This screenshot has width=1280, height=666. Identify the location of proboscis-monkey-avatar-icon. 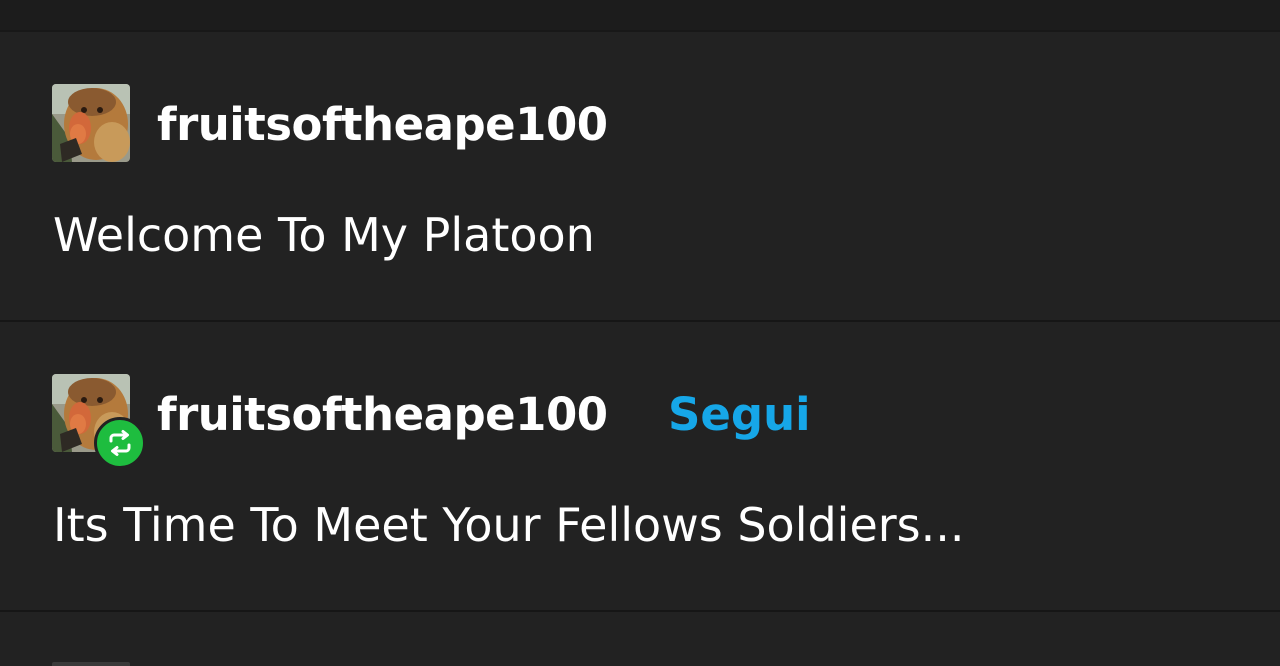
(91, 123).